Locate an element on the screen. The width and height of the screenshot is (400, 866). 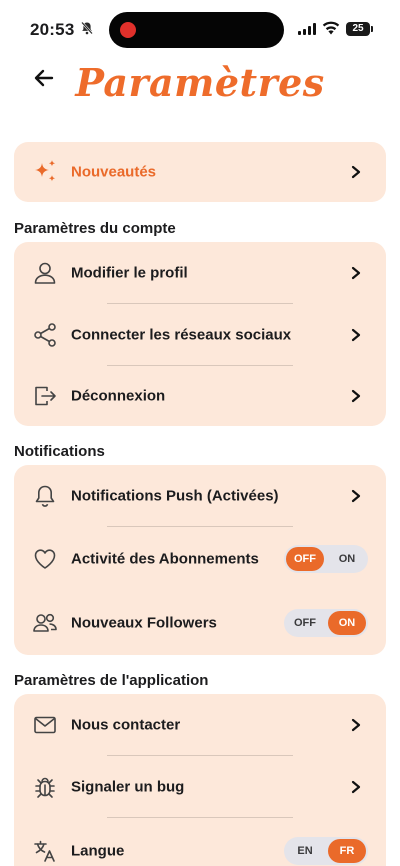
language-toggle: EN FR is located at coordinates (326, 851).